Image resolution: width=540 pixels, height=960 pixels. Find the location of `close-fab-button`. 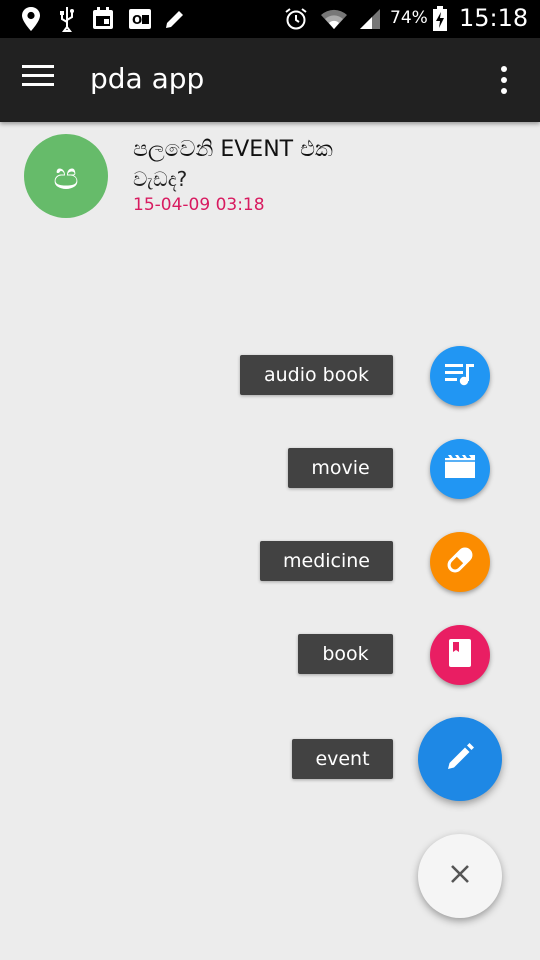

close-fab-button is located at coordinates (460, 876).